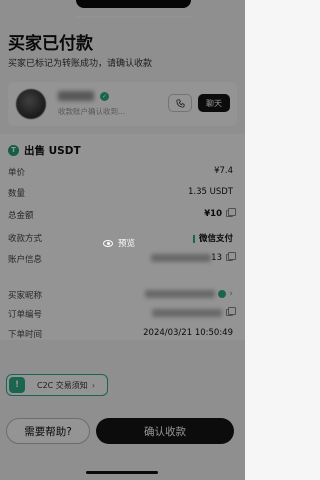 The height and width of the screenshot is (480, 320). I want to click on row-order-time: 下单时间 2024/03/21 10:50:49, so click(120, 335).